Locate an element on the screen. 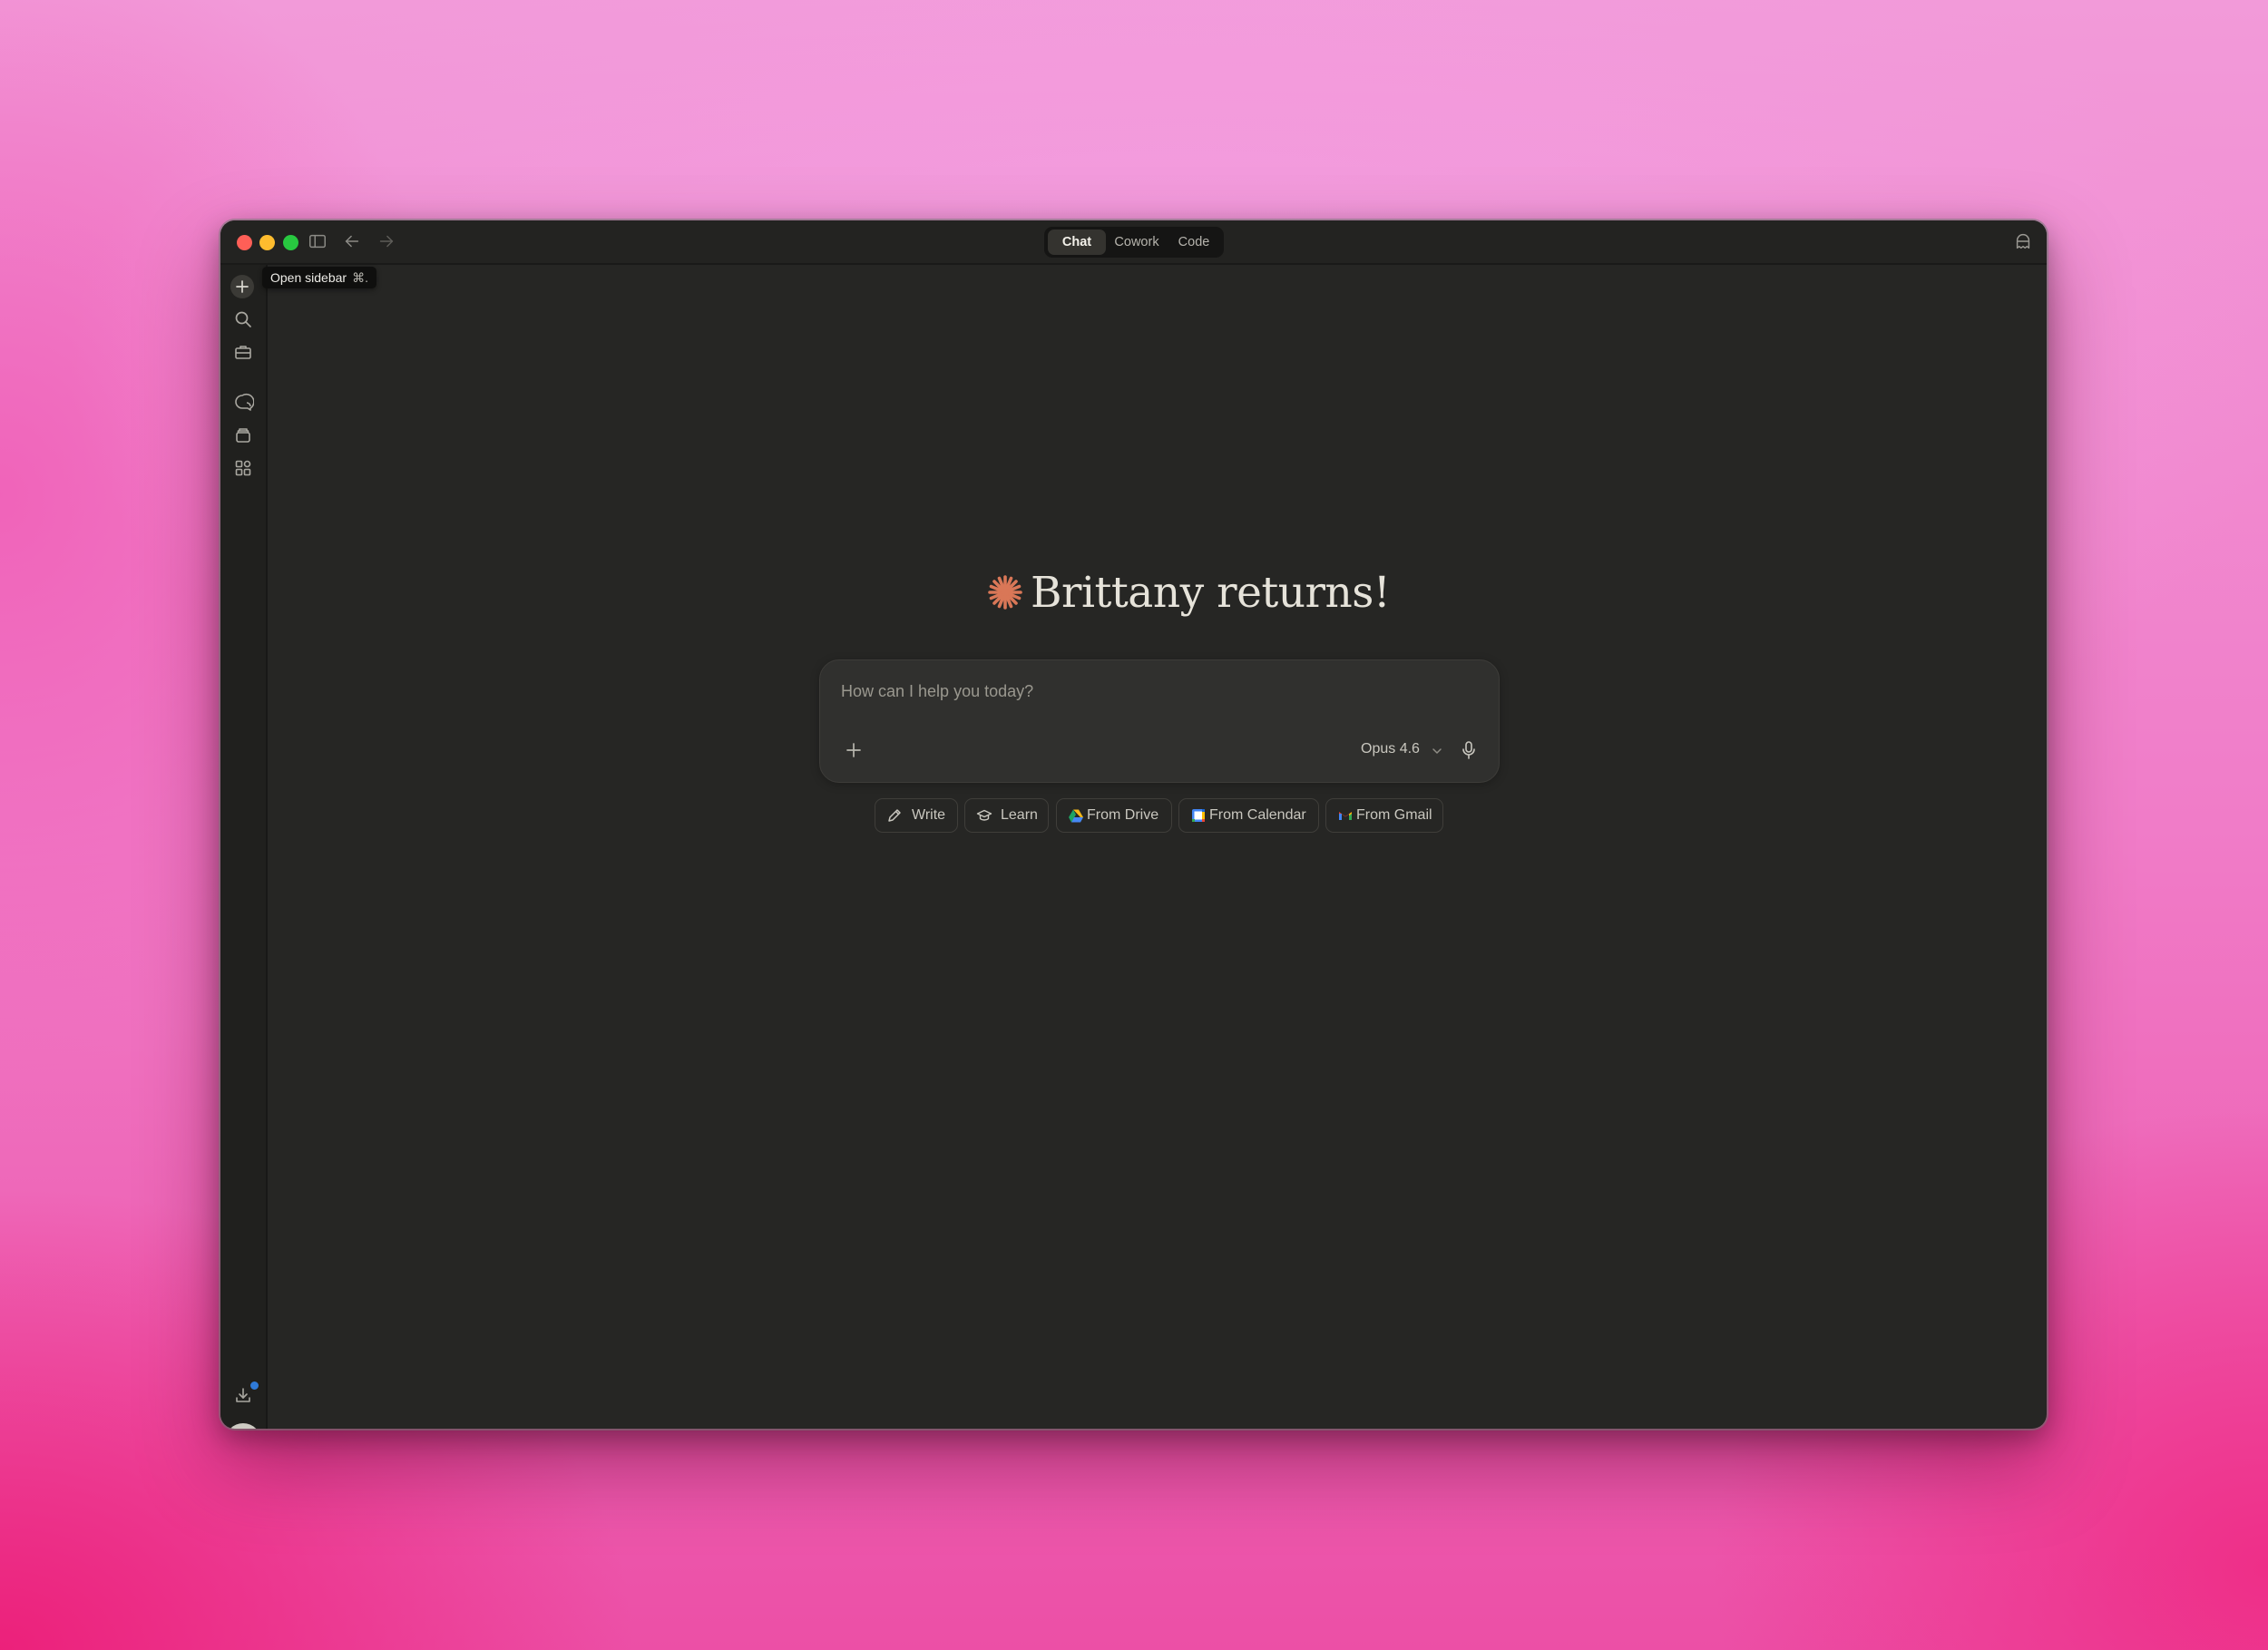 The image size is (2268, 1650). google-calendar-icon is located at coordinates (1199, 816).